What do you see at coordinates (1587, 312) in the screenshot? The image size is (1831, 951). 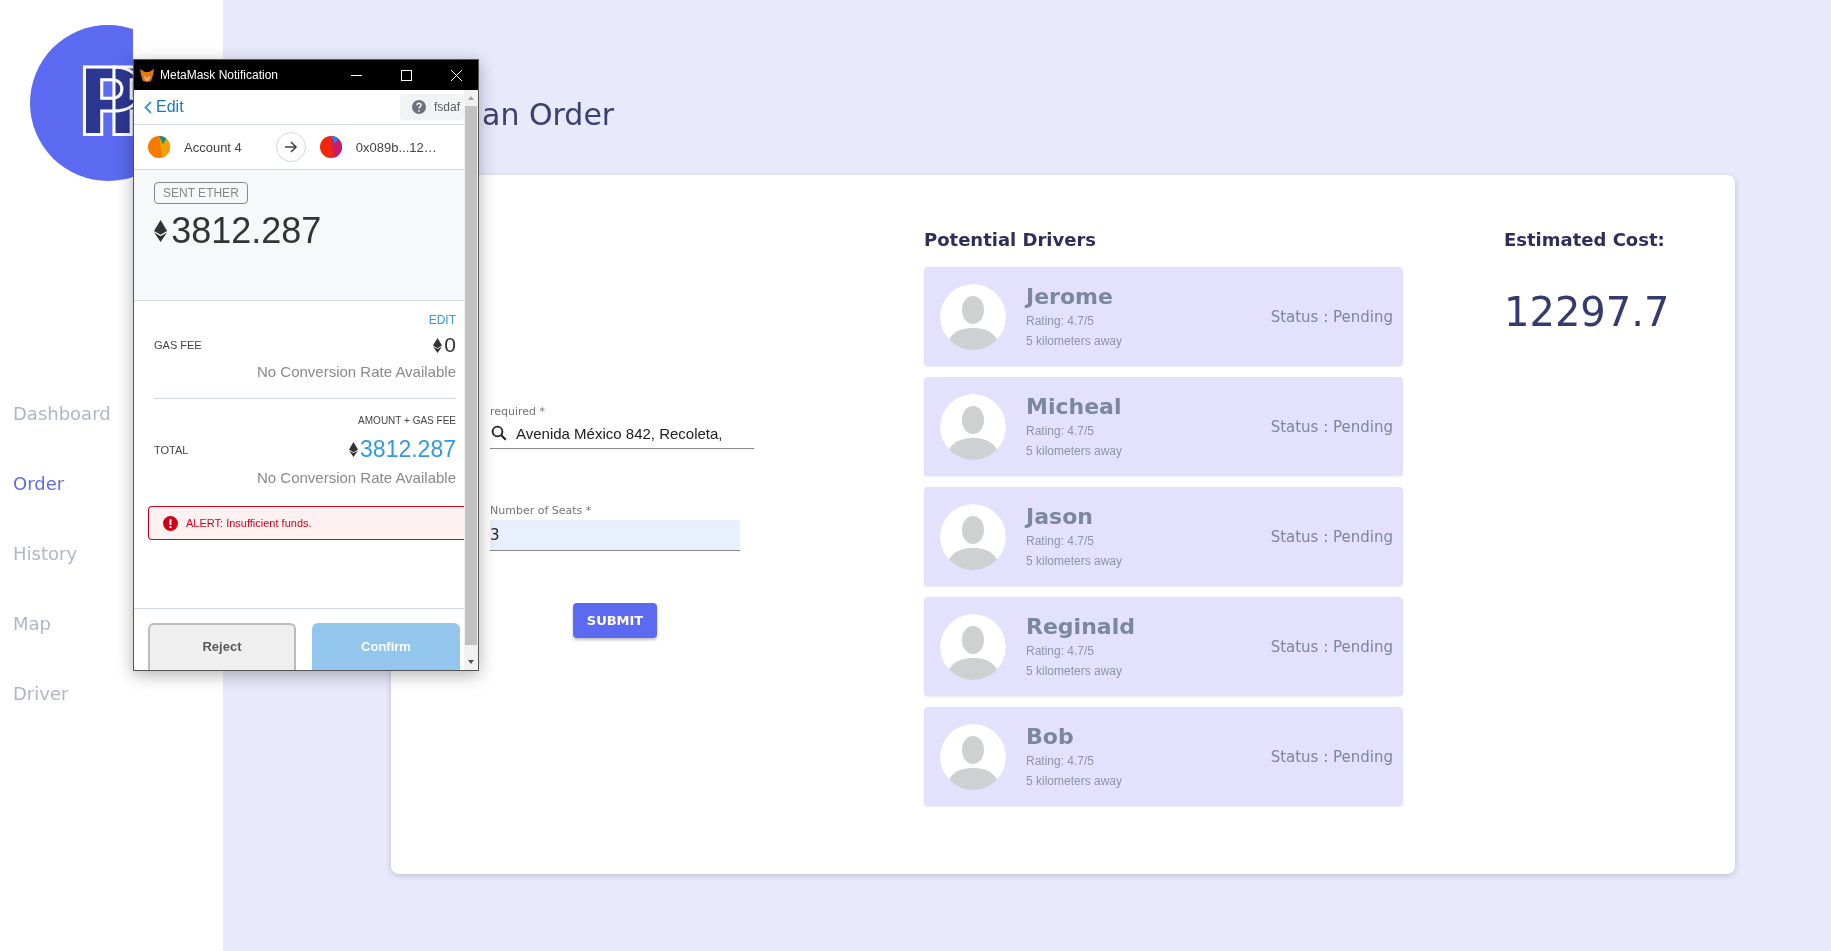 I see `cost-value: 12297.7` at bounding box center [1587, 312].